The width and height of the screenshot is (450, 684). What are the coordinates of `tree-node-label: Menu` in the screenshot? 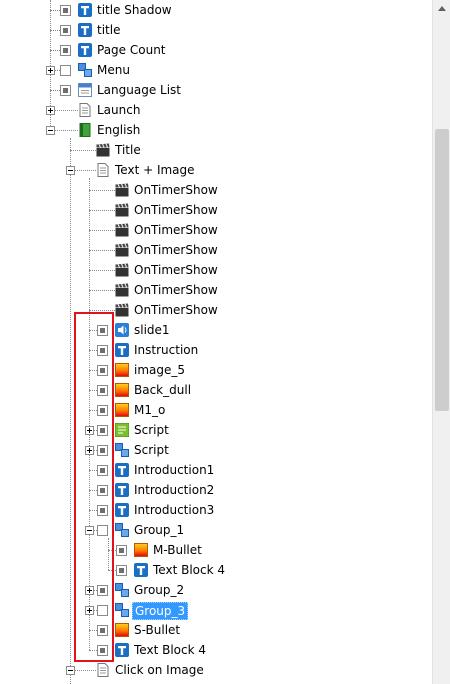 It's located at (113, 70).